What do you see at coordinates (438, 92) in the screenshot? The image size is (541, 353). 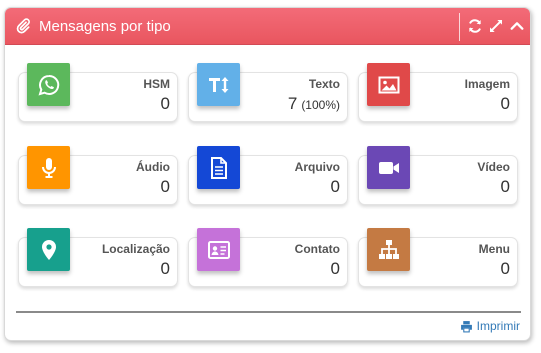 I see `card-imagem: Imagem 0` at bounding box center [438, 92].